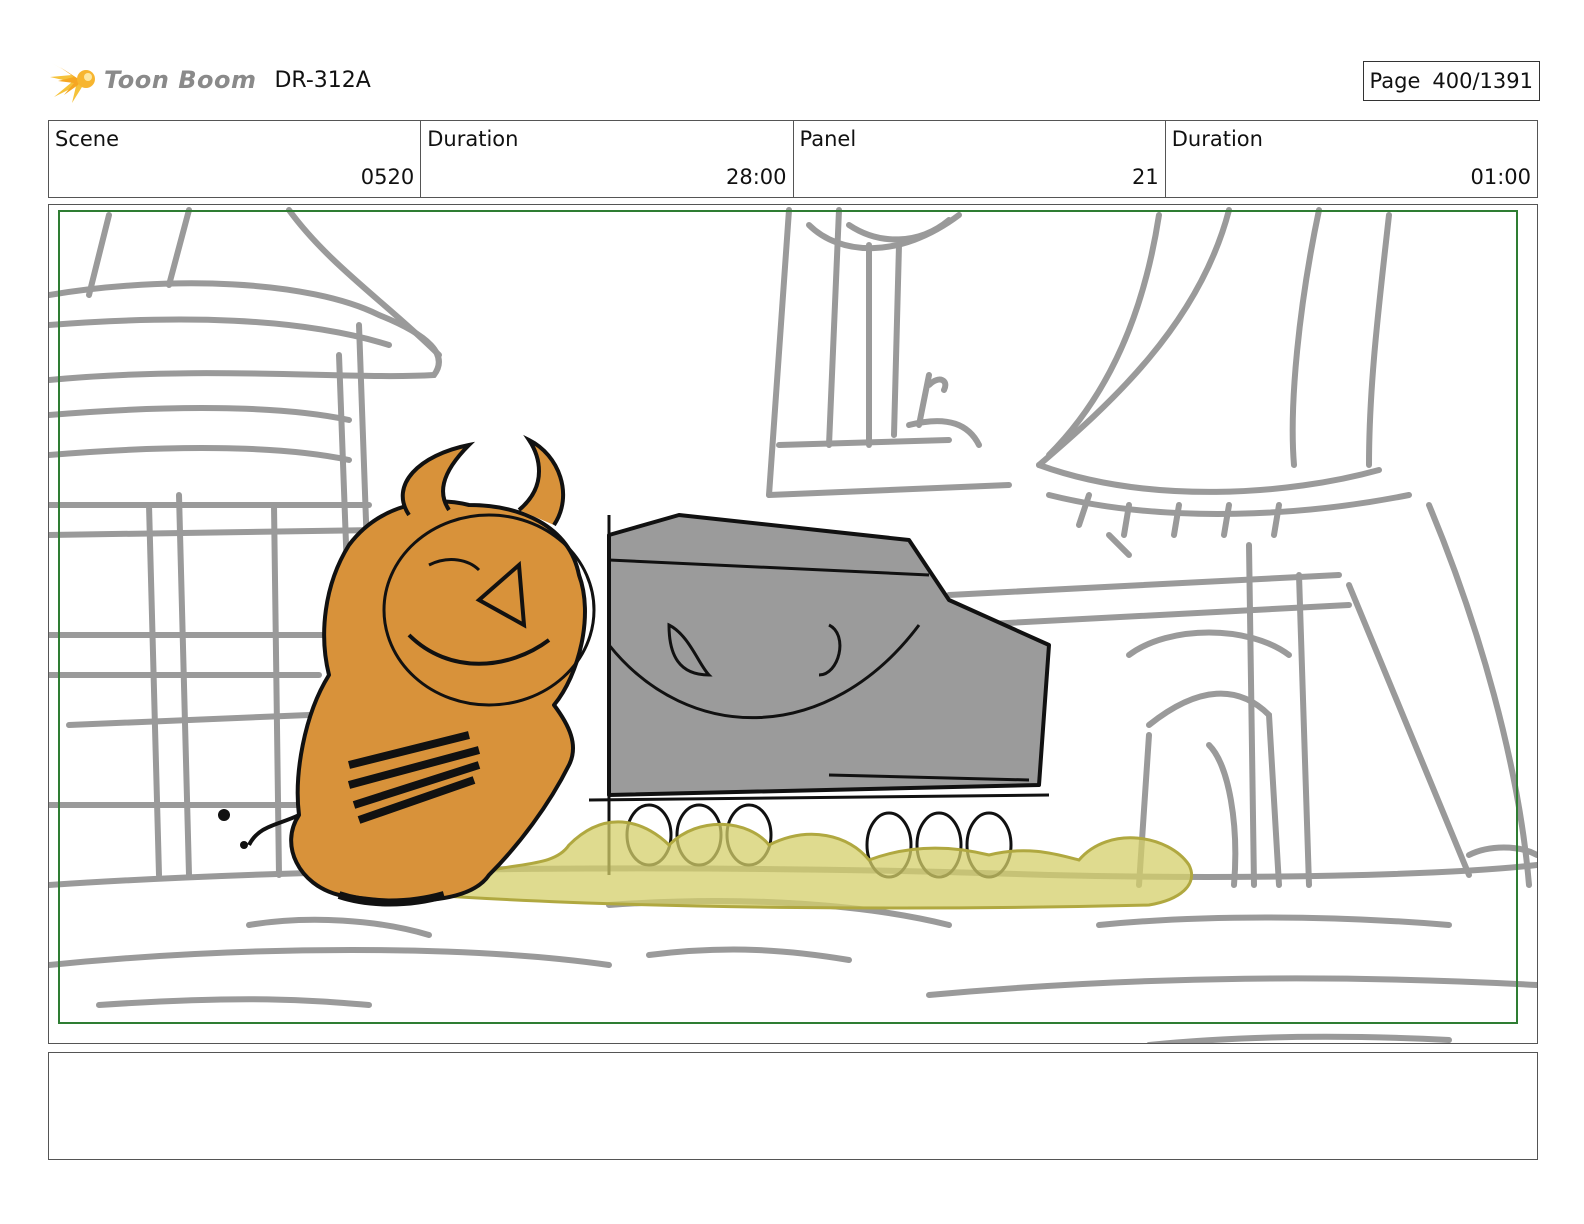 The image size is (1584, 1224). What do you see at coordinates (980, 159) in the screenshot?
I see `panel-cell: Panel 21` at bounding box center [980, 159].